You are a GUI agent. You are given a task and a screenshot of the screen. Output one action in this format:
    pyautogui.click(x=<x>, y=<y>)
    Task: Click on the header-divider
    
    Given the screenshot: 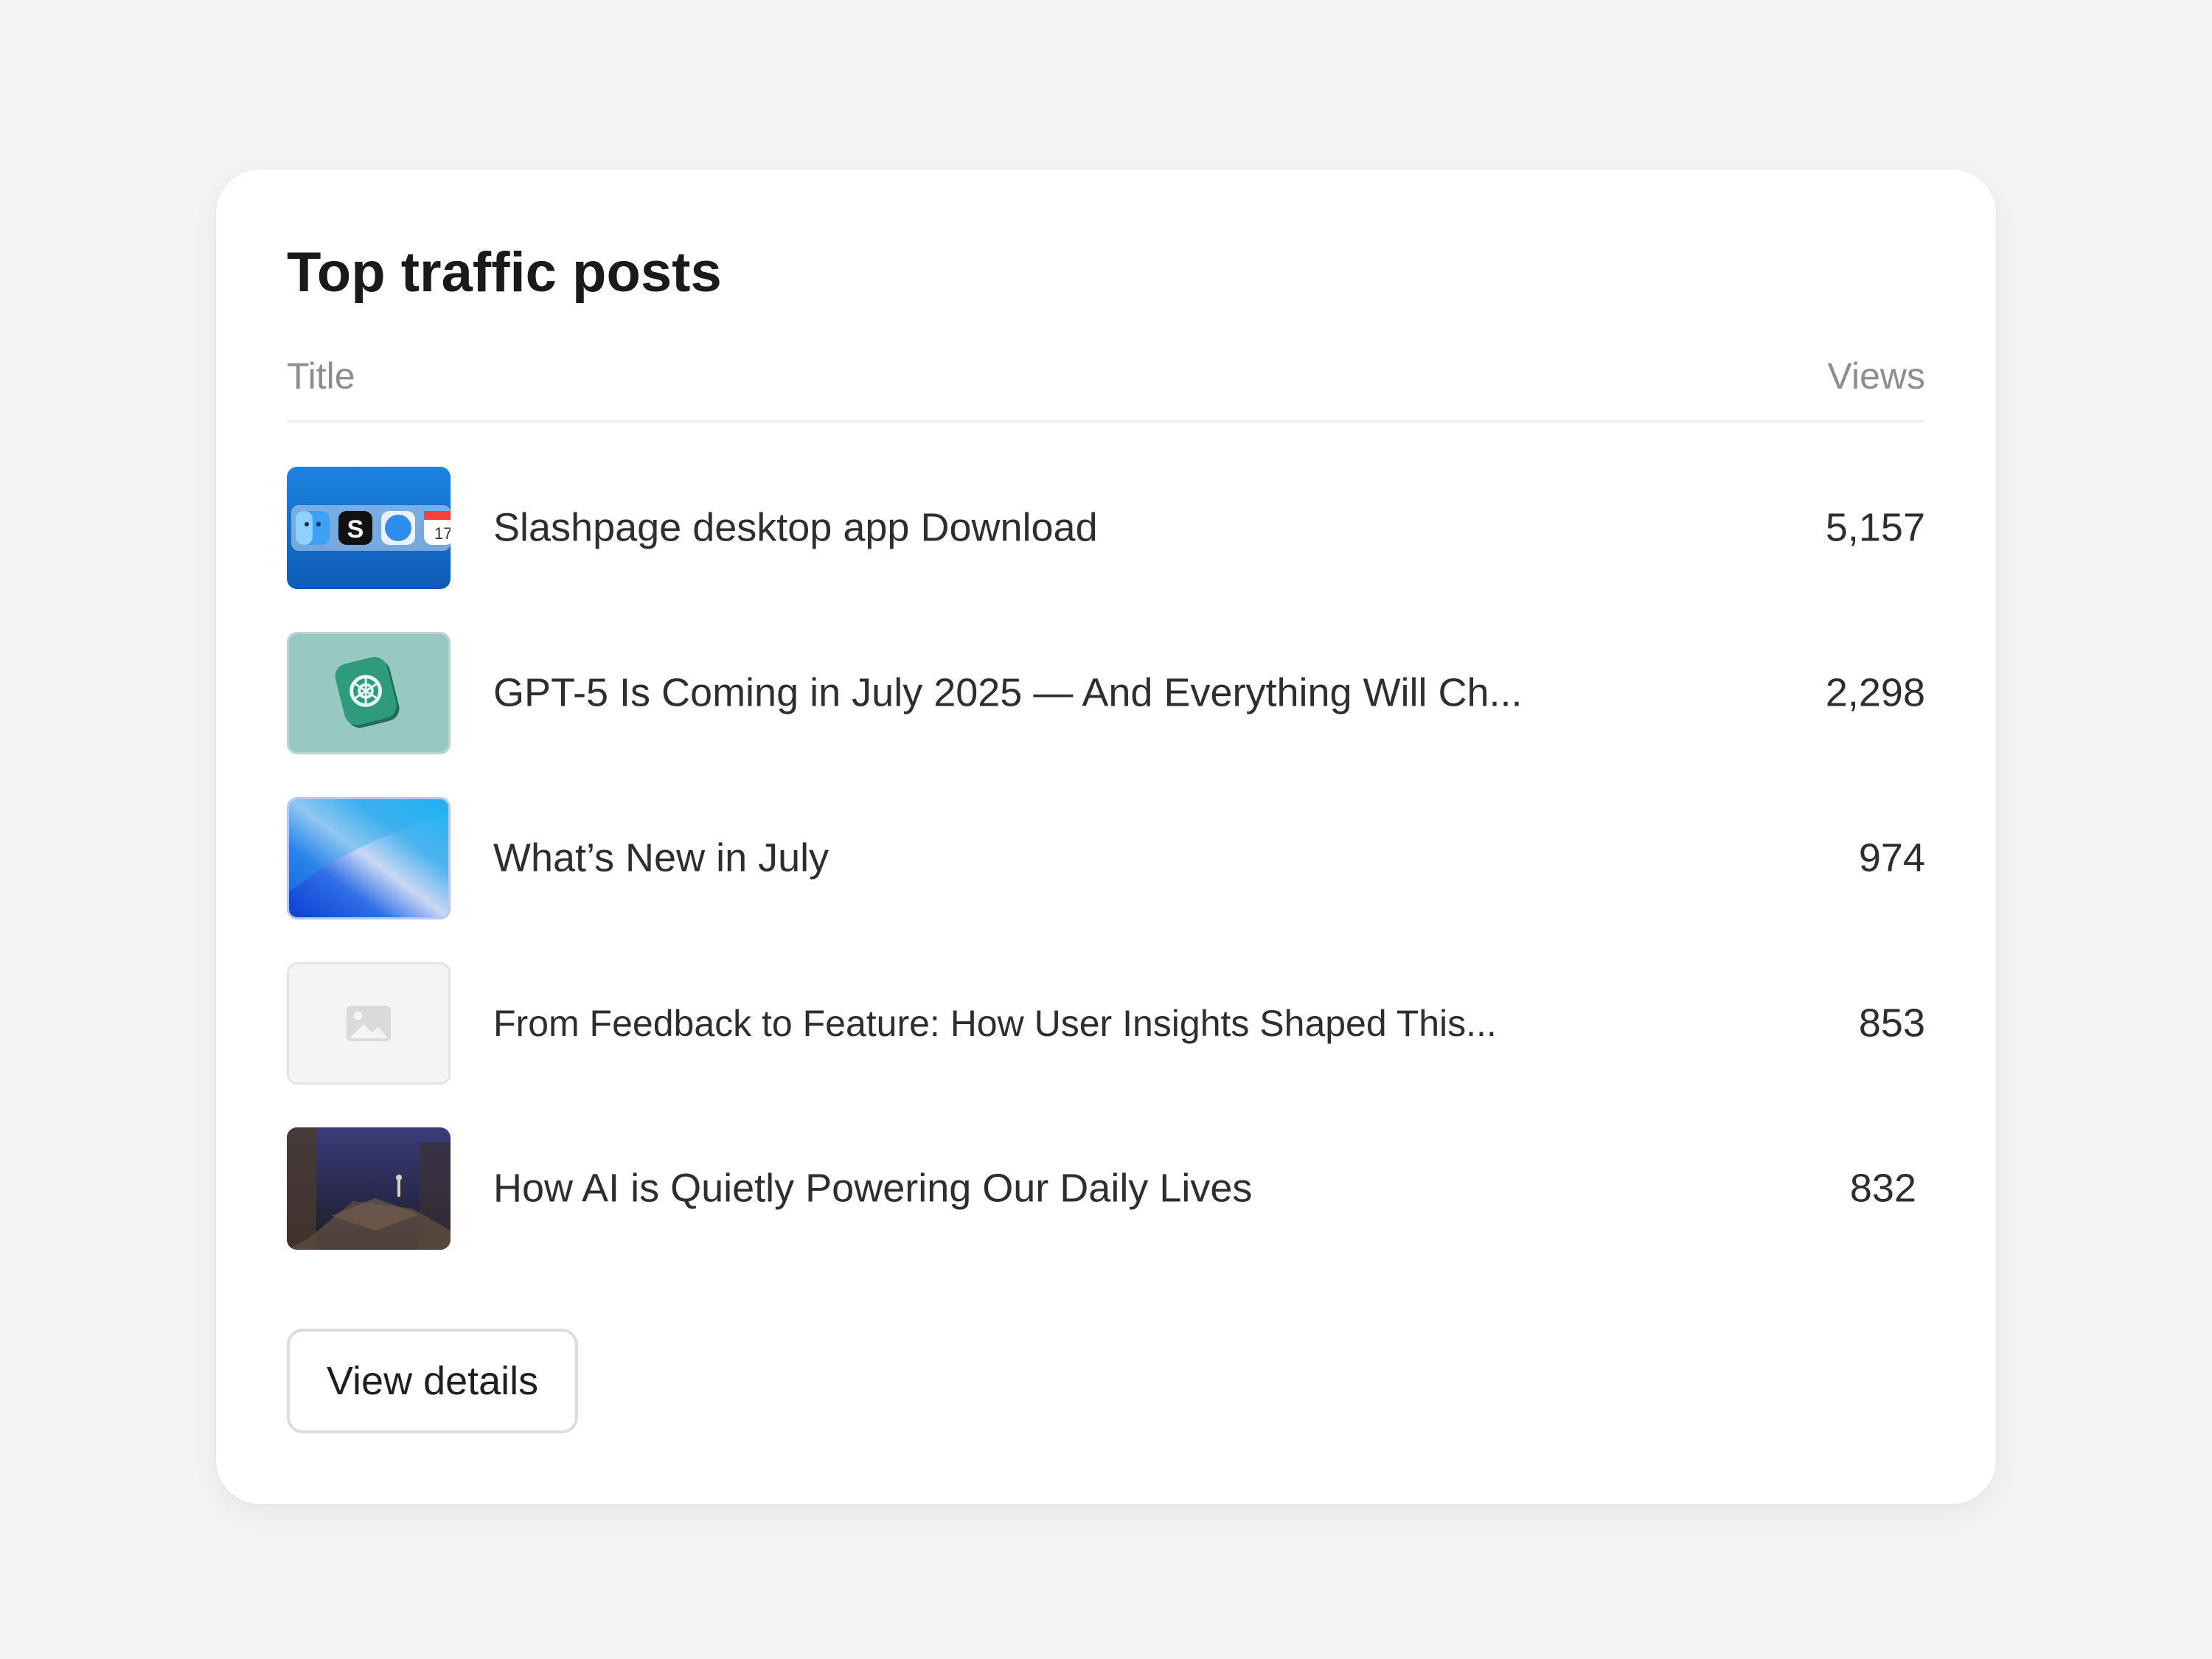 What is the action you would take?
    pyautogui.click(x=1106, y=421)
    